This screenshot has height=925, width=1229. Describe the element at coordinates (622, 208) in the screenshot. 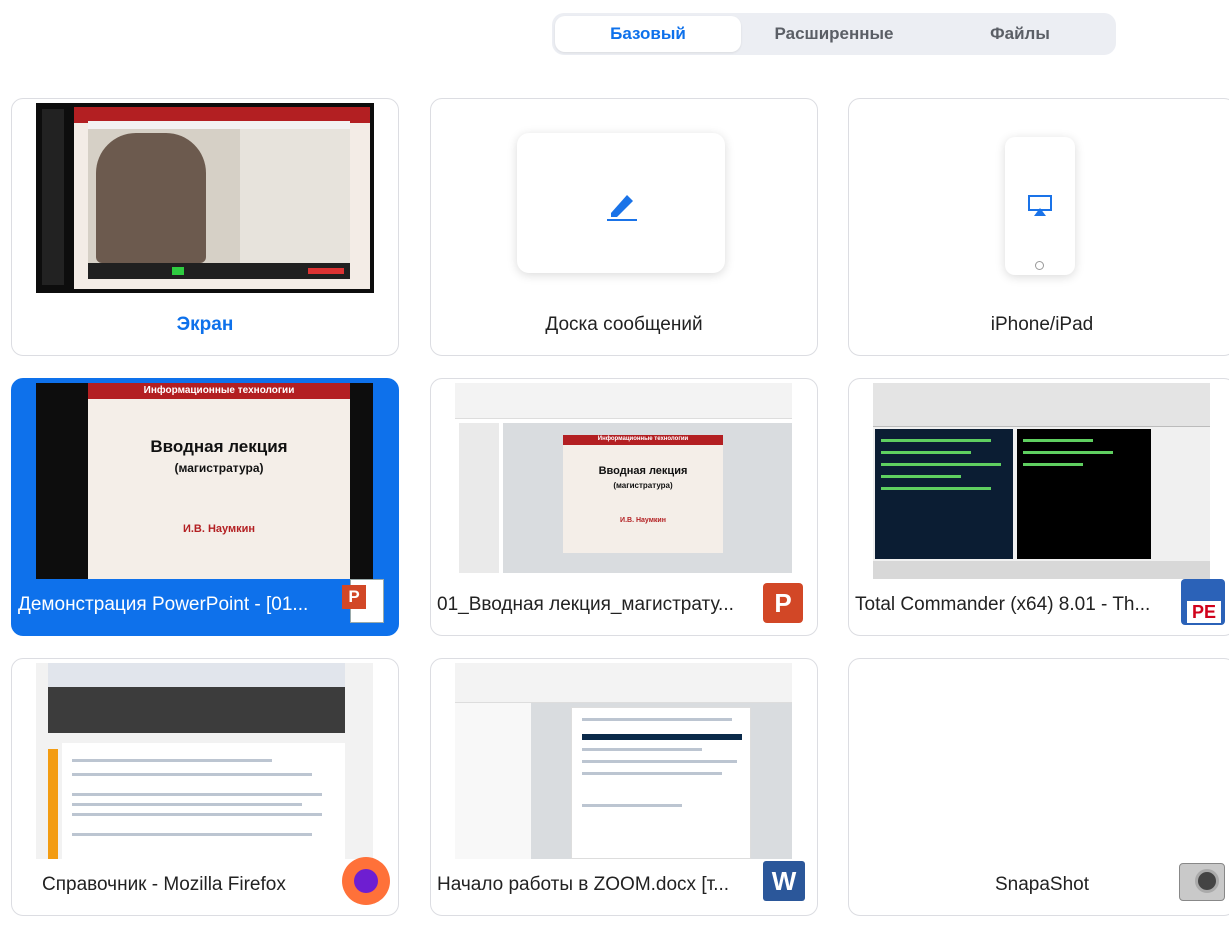

I see `pen-icon` at that location.